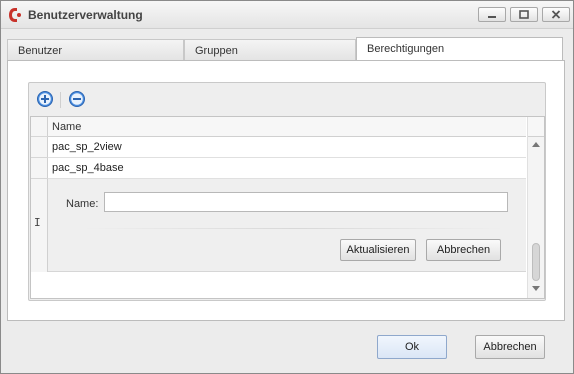 The height and width of the screenshot is (374, 574). What do you see at coordinates (87, 147) in the screenshot?
I see `row-name-cell: pac_sp_2view` at bounding box center [87, 147].